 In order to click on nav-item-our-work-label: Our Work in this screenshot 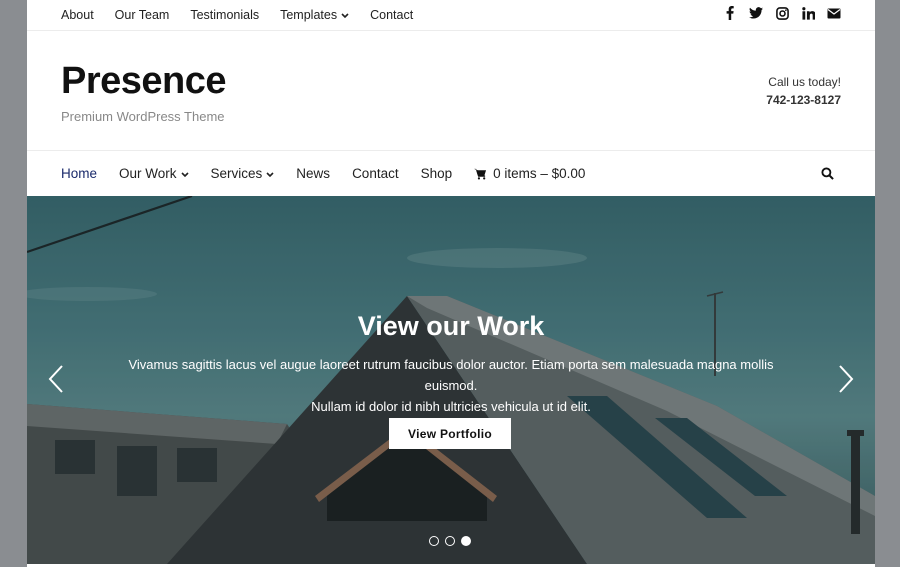, I will do `click(148, 173)`.